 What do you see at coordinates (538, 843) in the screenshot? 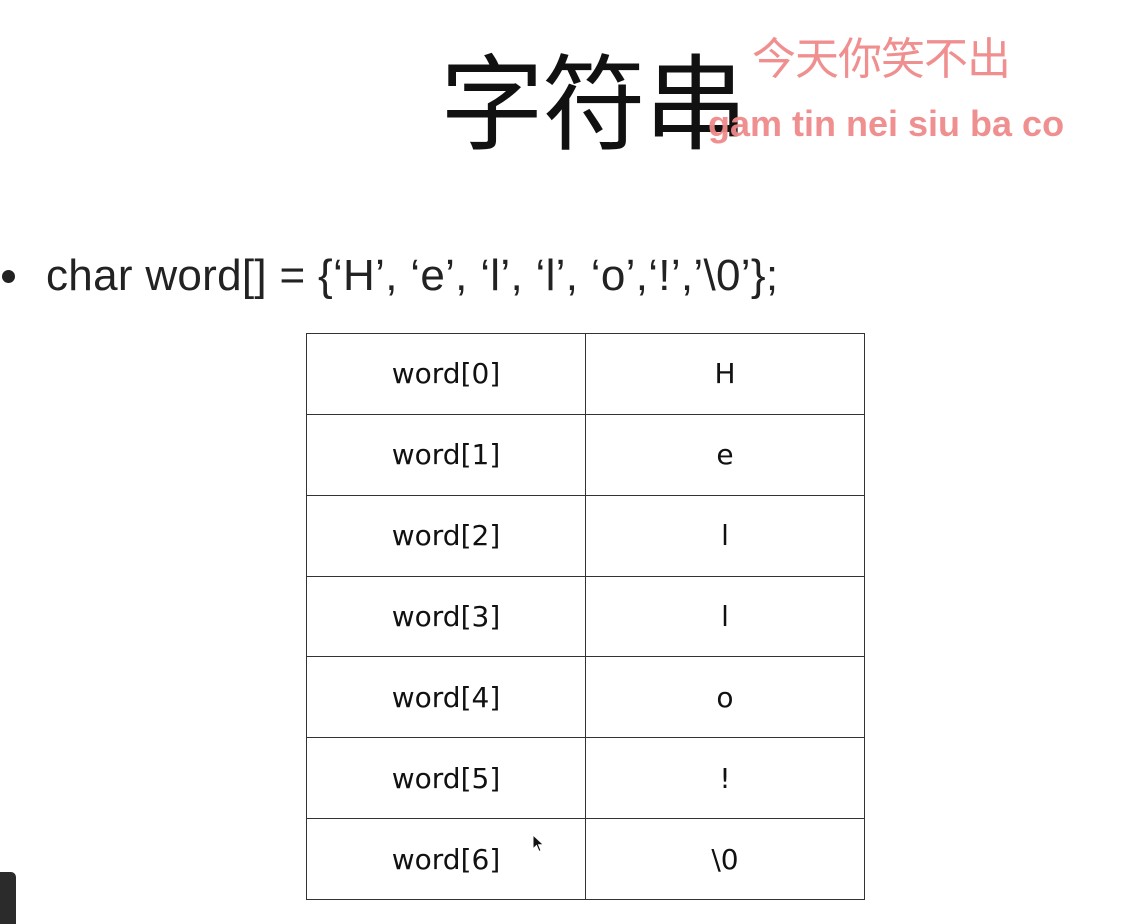
I see `mouse-pointer-icon` at bounding box center [538, 843].